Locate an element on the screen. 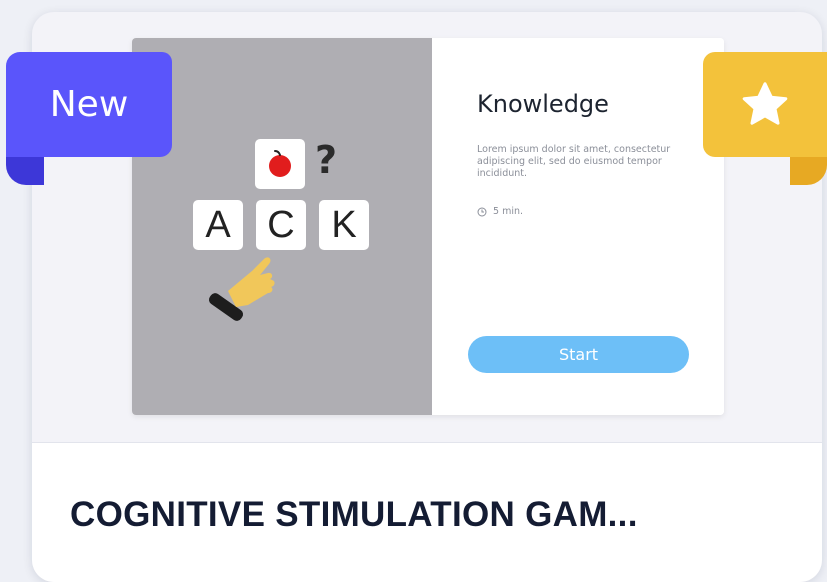 Image resolution: width=827 pixels, height=582 pixels. game-duration: 5 min. is located at coordinates (500, 211).